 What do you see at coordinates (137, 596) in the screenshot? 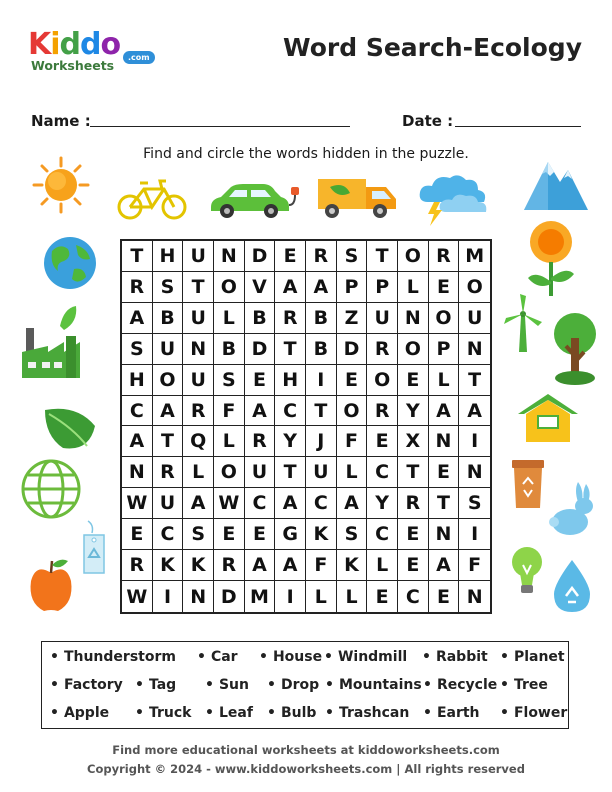
I see `grid-cell: W` at bounding box center [137, 596].